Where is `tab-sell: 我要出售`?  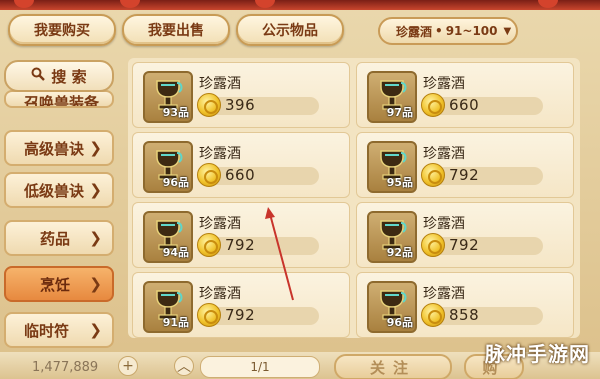
tab-sell: 我要出售 is located at coordinates (176, 30).